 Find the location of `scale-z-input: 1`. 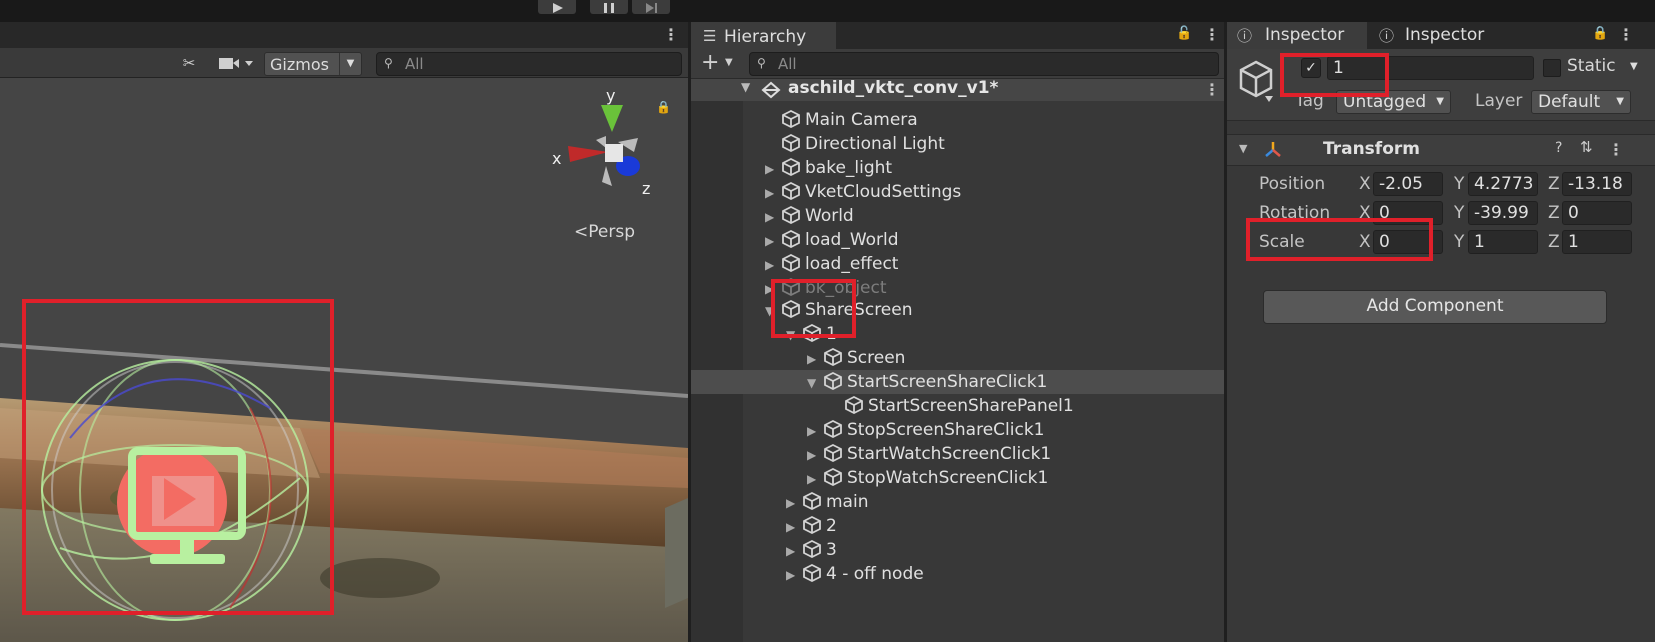

scale-z-input: 1 is located at coordinates (1597, 242).